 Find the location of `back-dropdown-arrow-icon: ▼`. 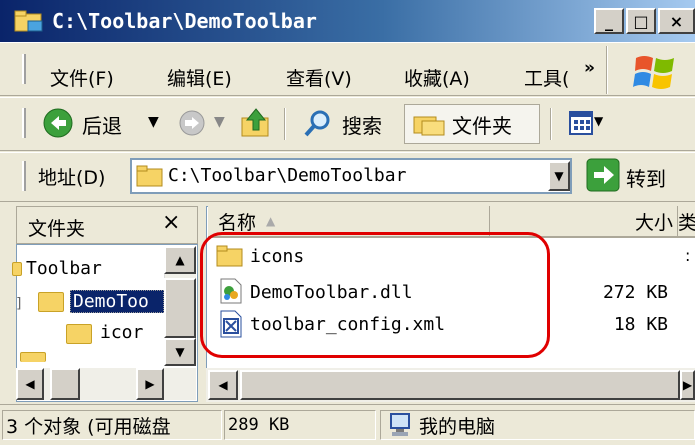

back-dropdown-arrow-icon: ▼ is located at coordinates (153, 122).